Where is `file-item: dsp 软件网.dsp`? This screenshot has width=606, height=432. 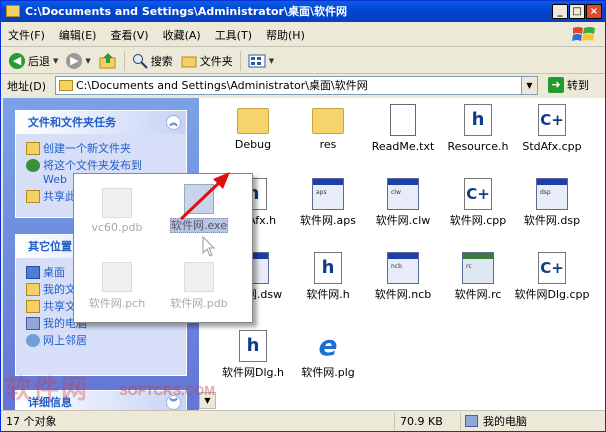
file-item: dsp 软件网.dsp is located at coordinates (552, 202).